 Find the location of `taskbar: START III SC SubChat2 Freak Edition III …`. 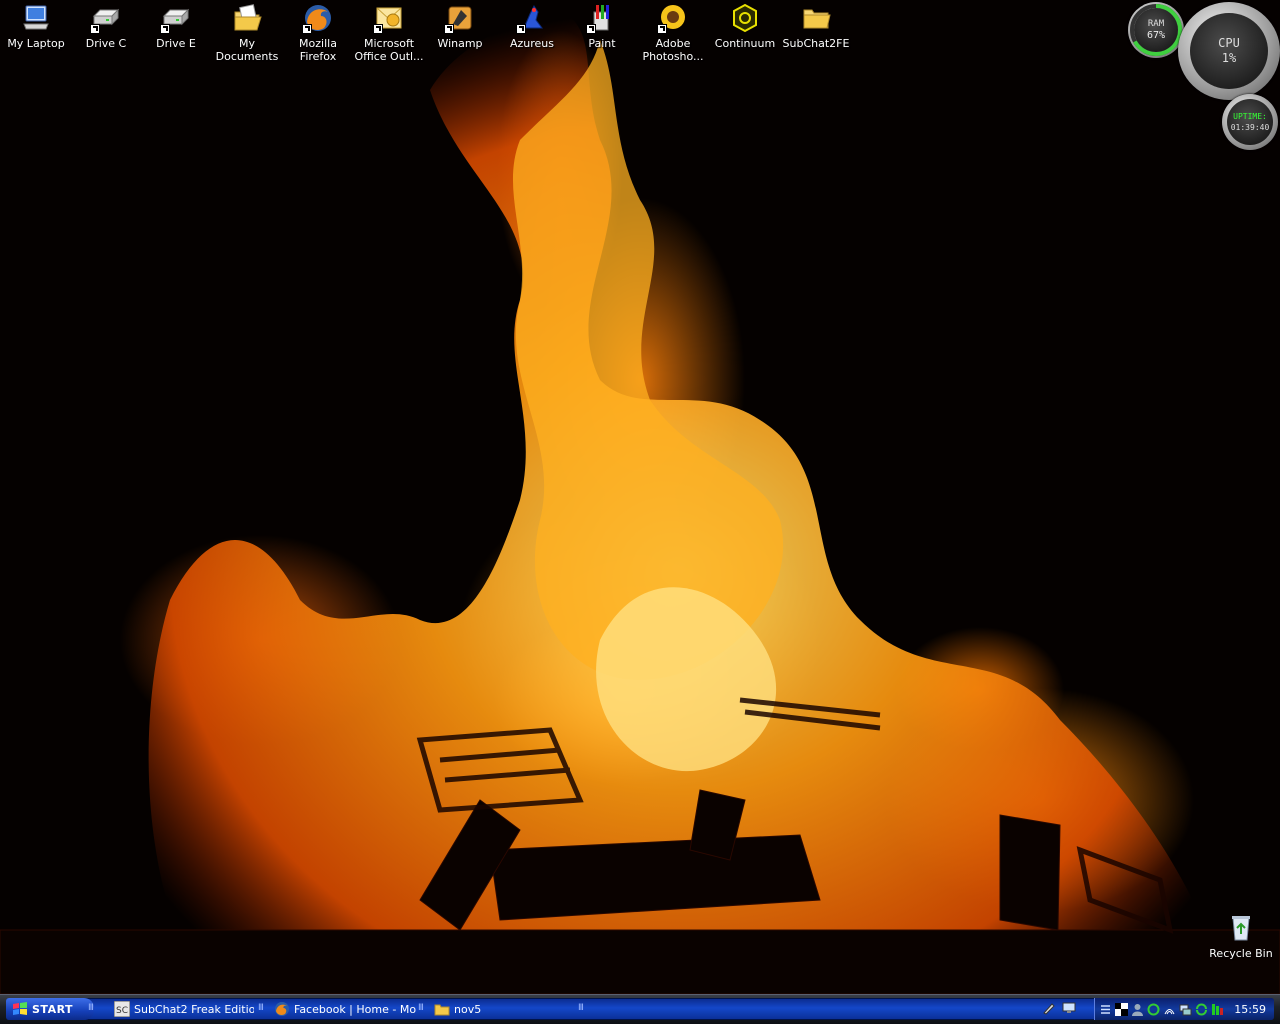

taskbar: START III SC SubChat2 Freak Edition III … is located at coordinates (640, 1009).